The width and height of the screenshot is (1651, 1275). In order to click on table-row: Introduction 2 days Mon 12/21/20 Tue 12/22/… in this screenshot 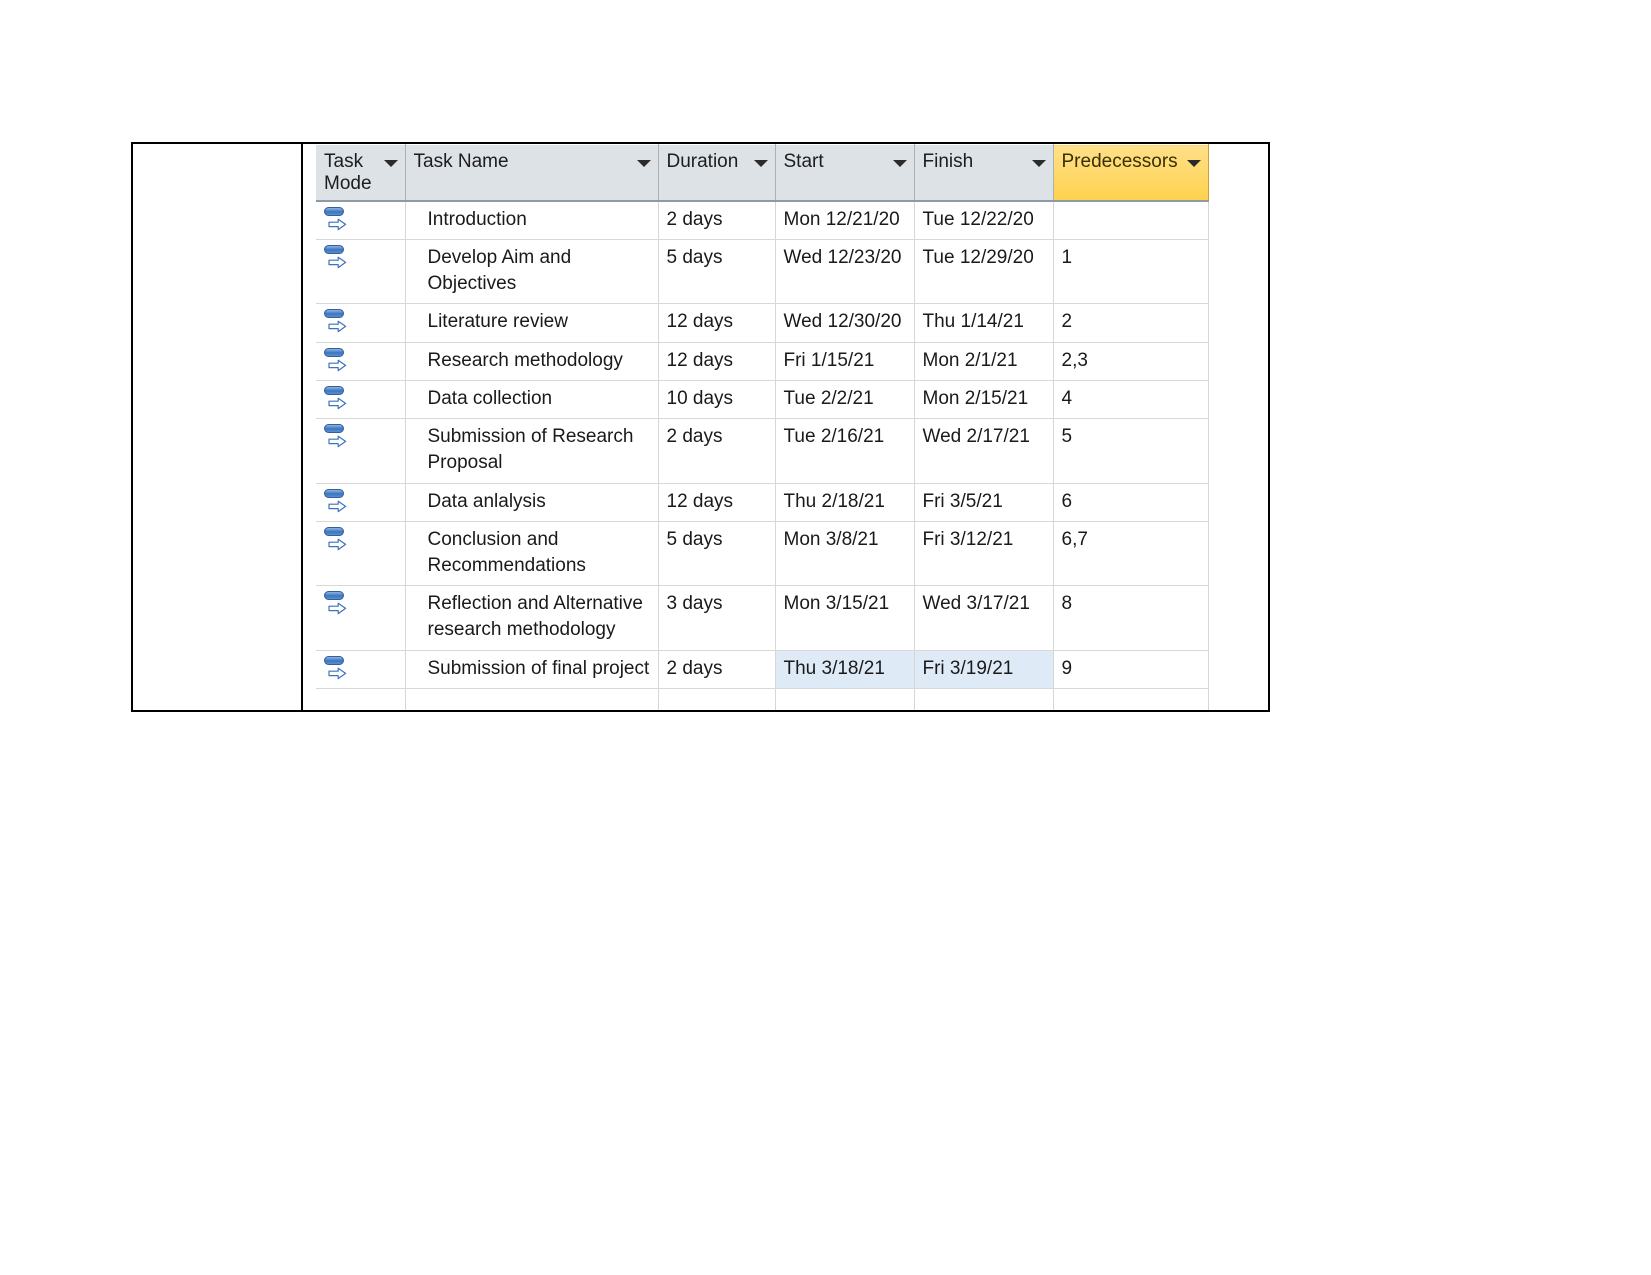, I will do `click(762, 220)`.